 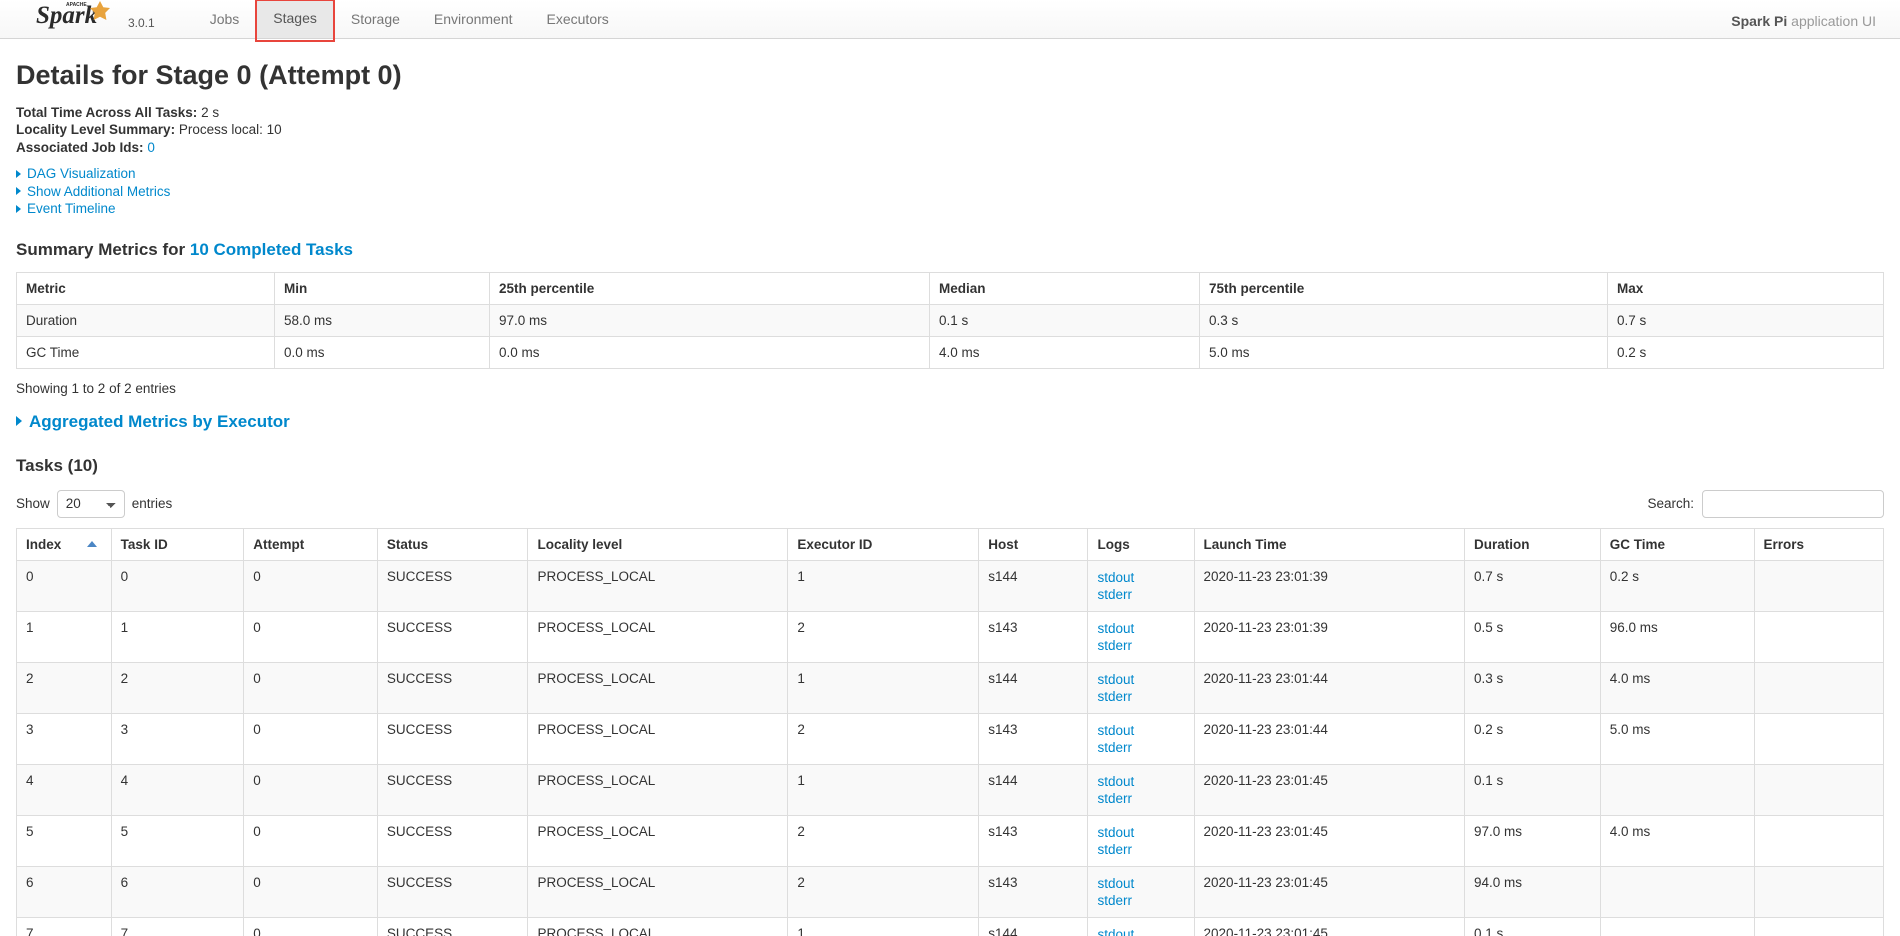 I want to click on tasks-col-status: Status, so click(x=452, y=544).